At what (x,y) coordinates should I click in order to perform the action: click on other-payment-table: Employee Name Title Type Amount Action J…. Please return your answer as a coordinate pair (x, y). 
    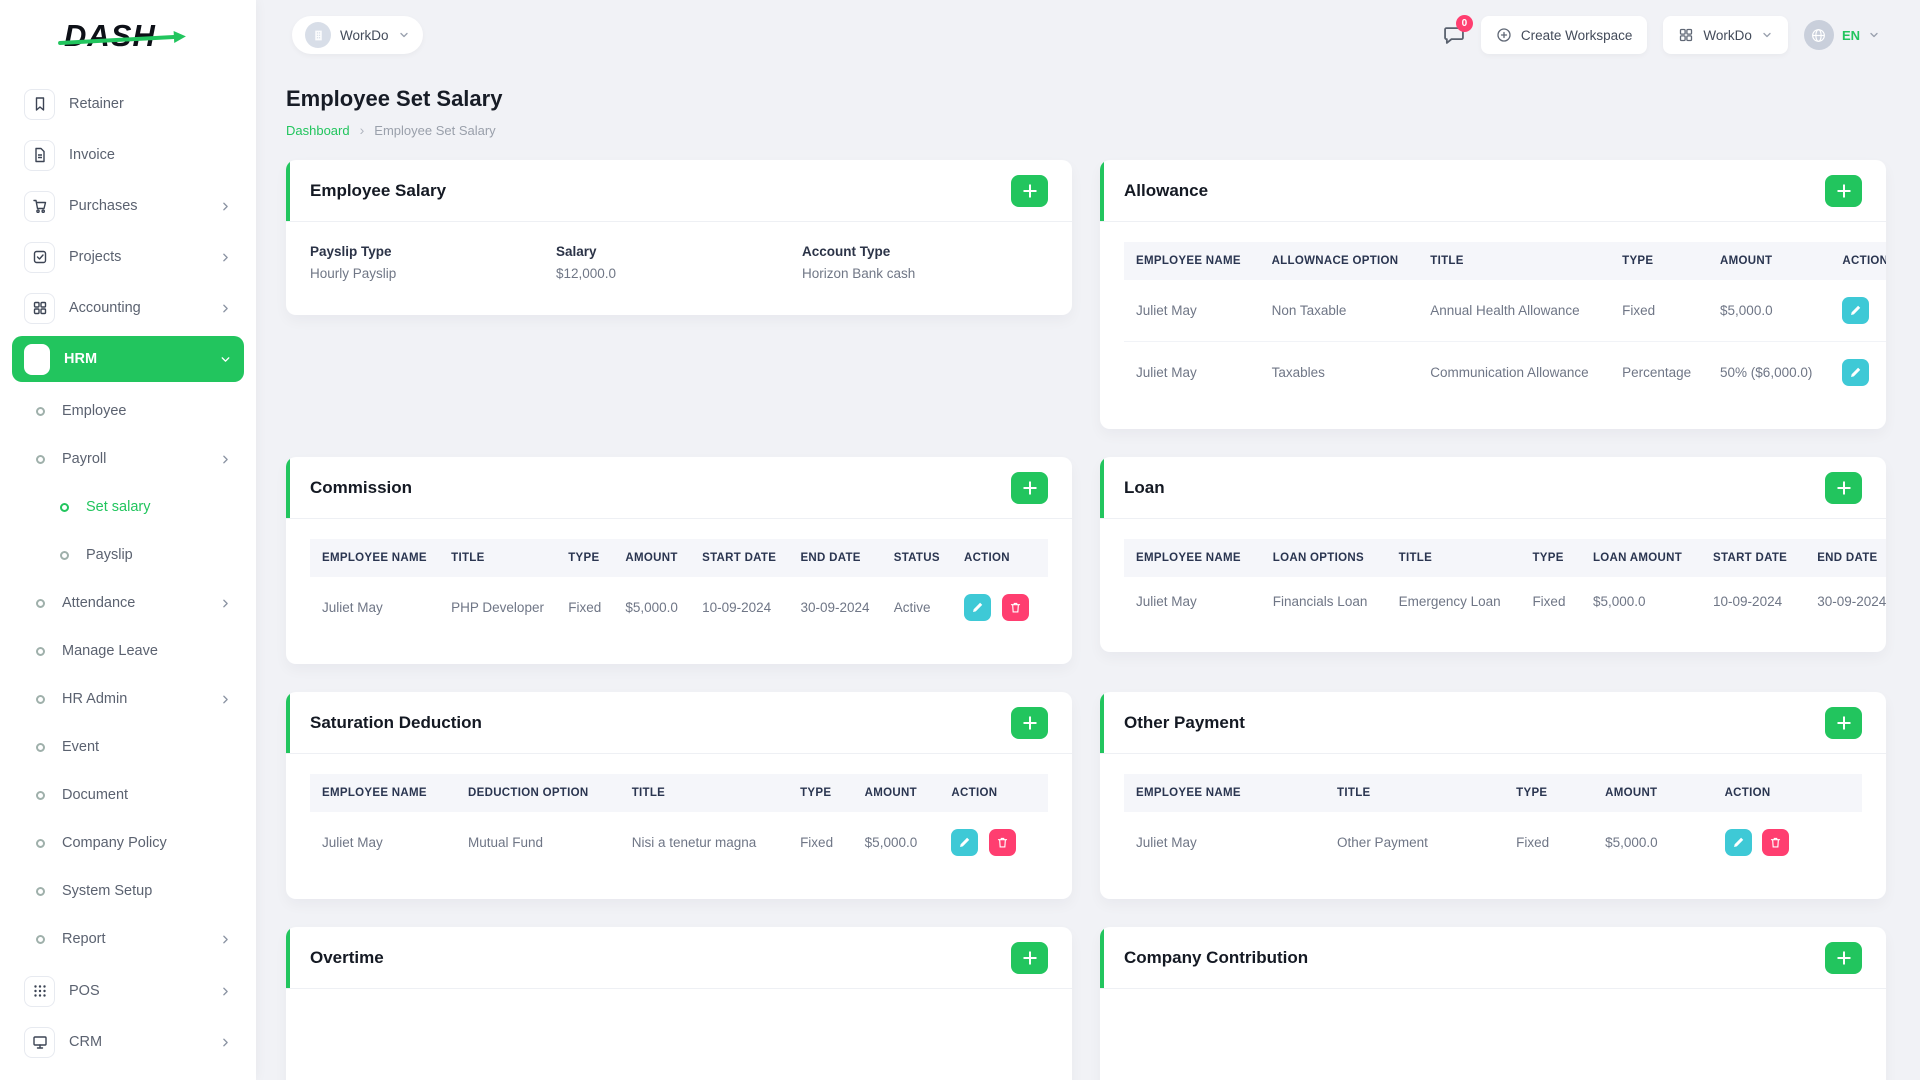
    Looking at the image, I should click on (1493, 823).